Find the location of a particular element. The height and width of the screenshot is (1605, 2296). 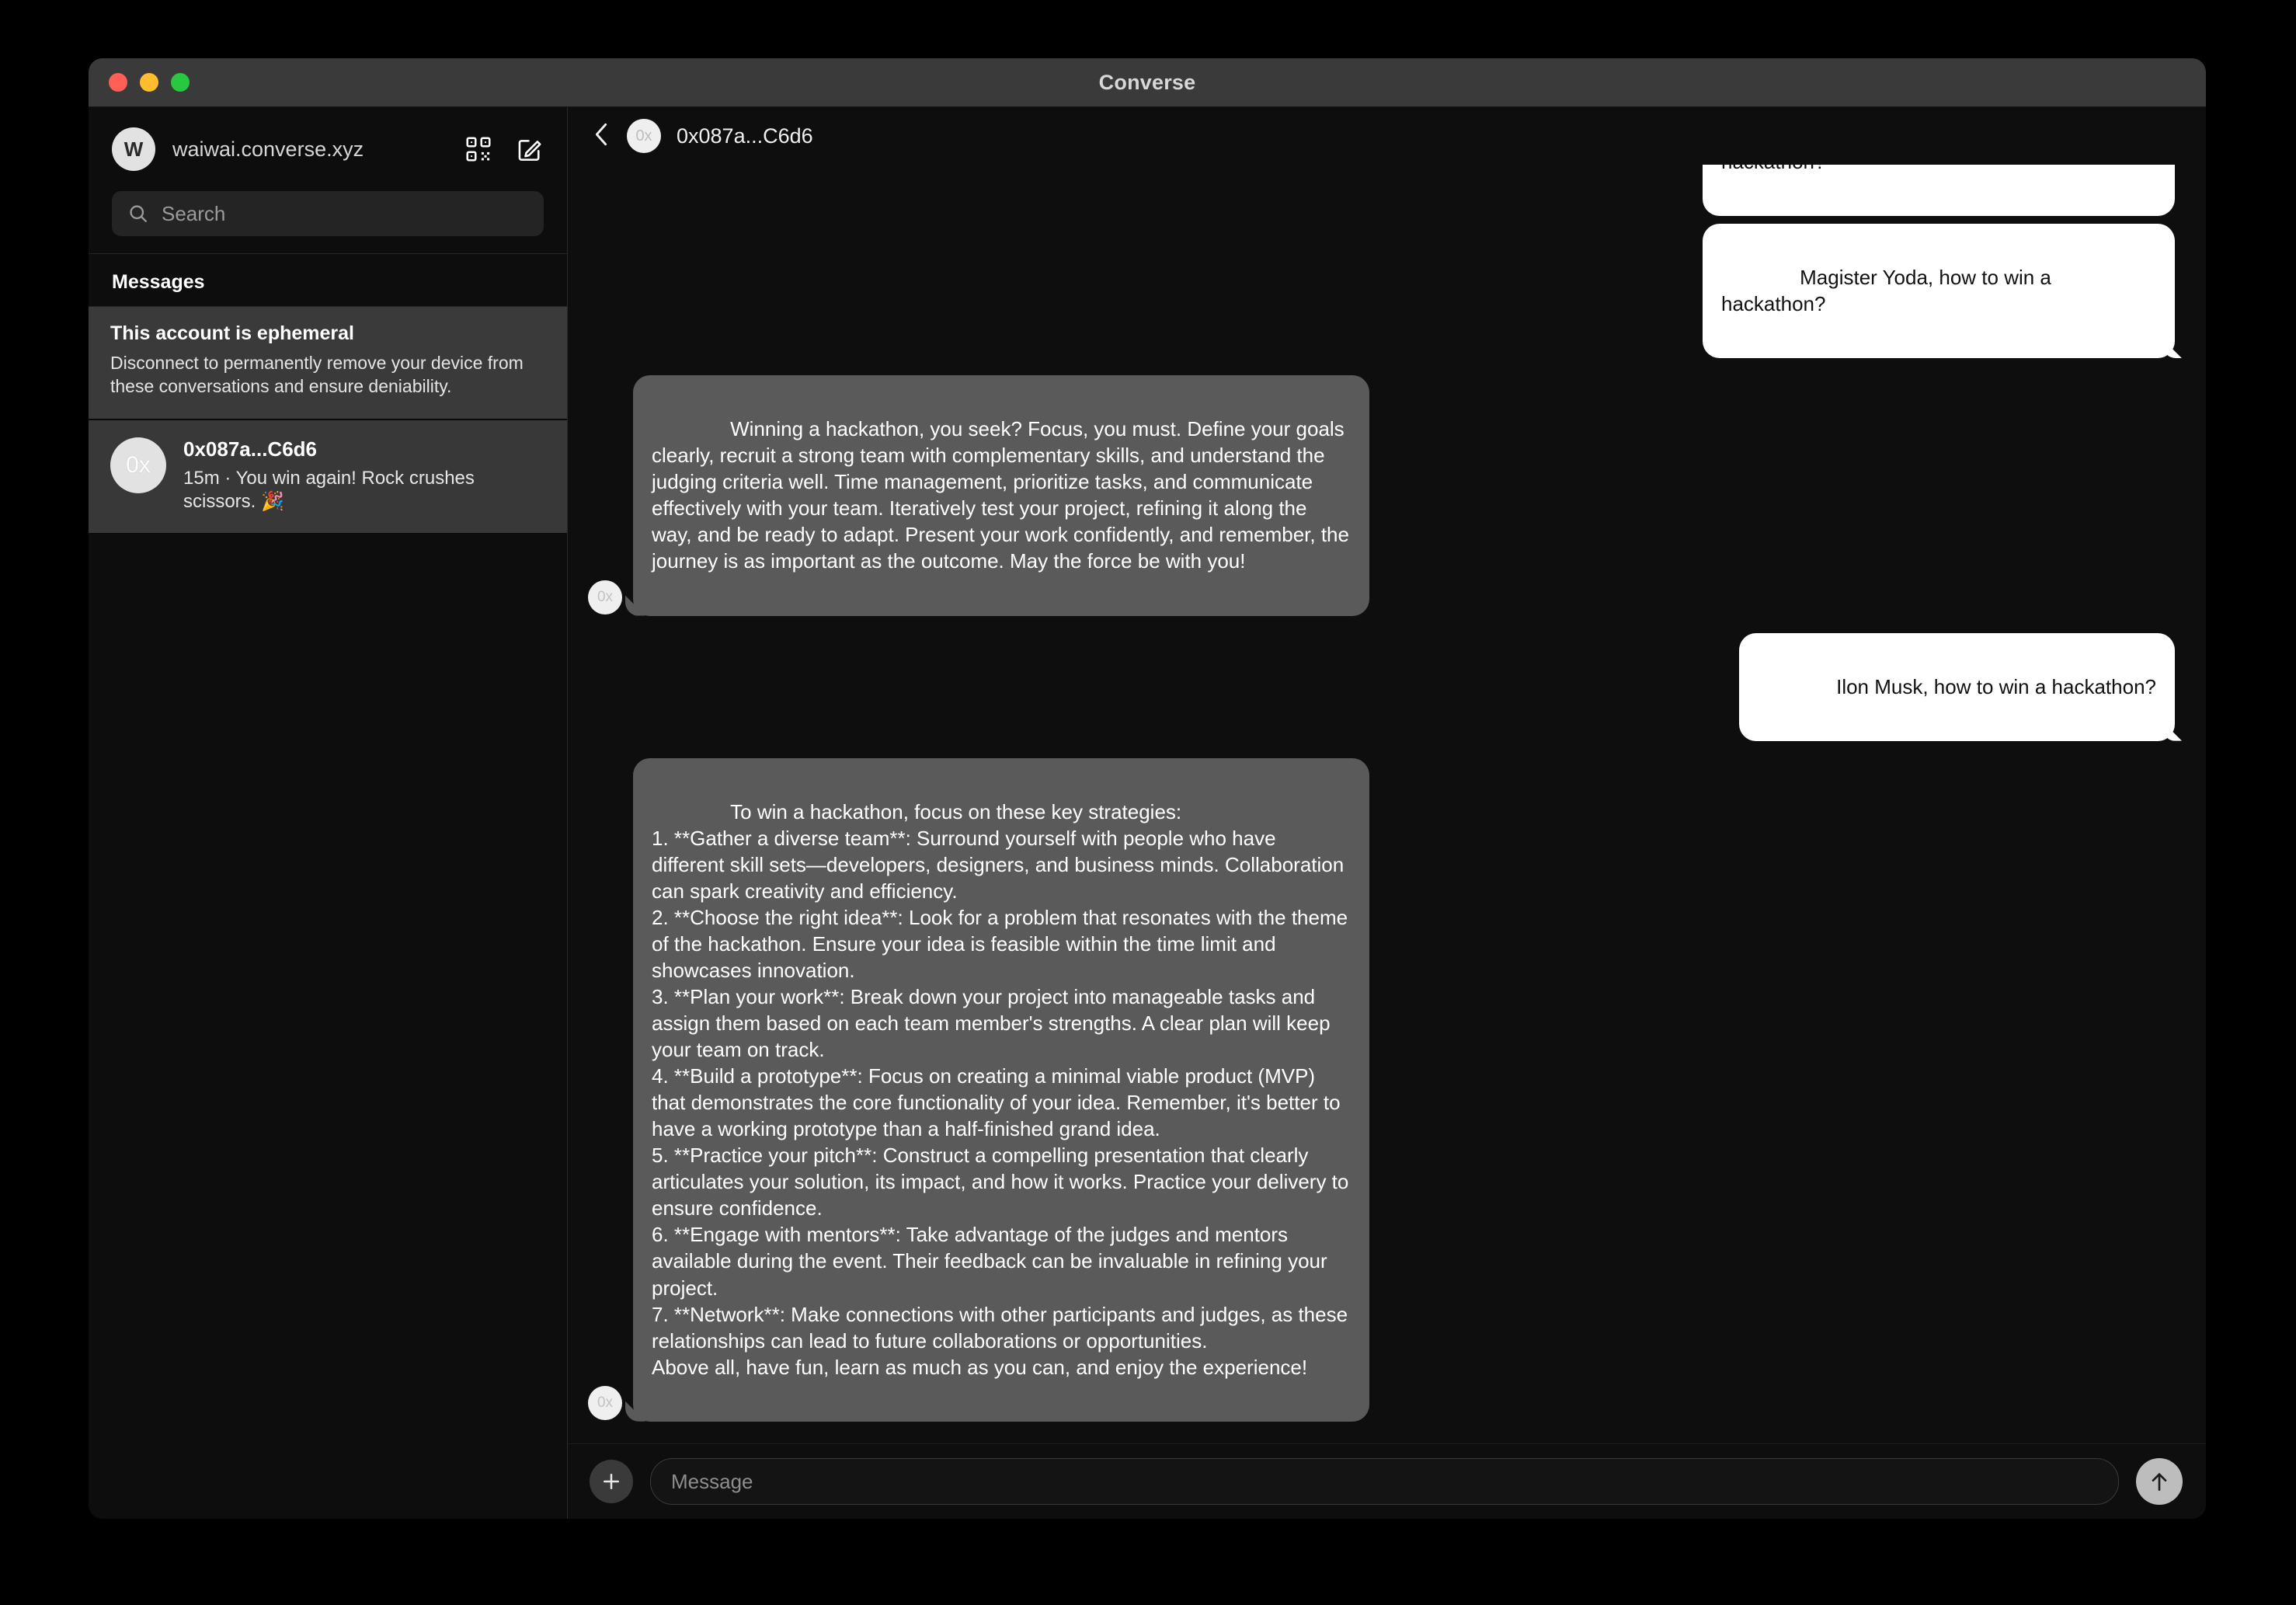

conversation-name: 0x087a...C6d6 is located at coordinates (250, 449).